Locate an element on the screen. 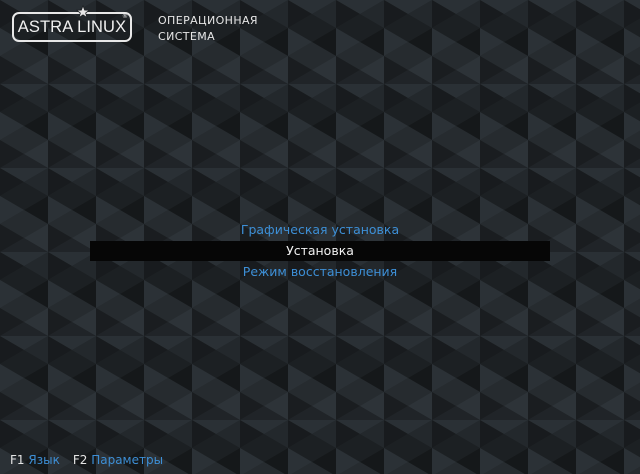  menu-item-install: Установка is located at coordinates (320, 251).